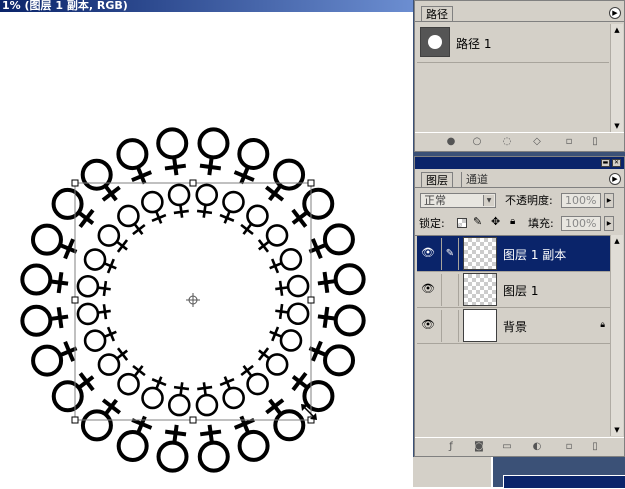 The image size is (625, 489). I want to click on new-set-icon: ▭, so click(507, 447).